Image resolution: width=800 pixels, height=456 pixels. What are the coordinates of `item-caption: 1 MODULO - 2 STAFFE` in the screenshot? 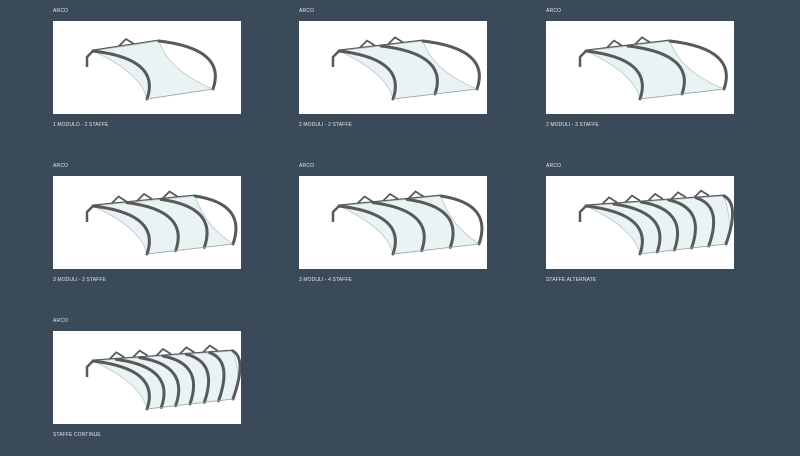 It's located at (81, 125).